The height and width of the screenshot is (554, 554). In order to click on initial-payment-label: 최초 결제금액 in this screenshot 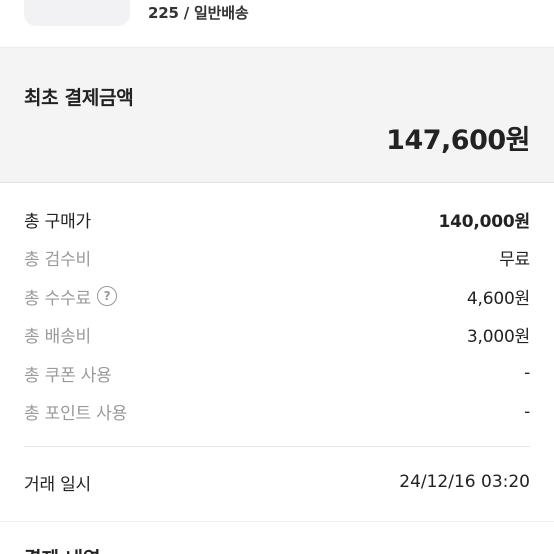, I will do `click(79, 98)`.